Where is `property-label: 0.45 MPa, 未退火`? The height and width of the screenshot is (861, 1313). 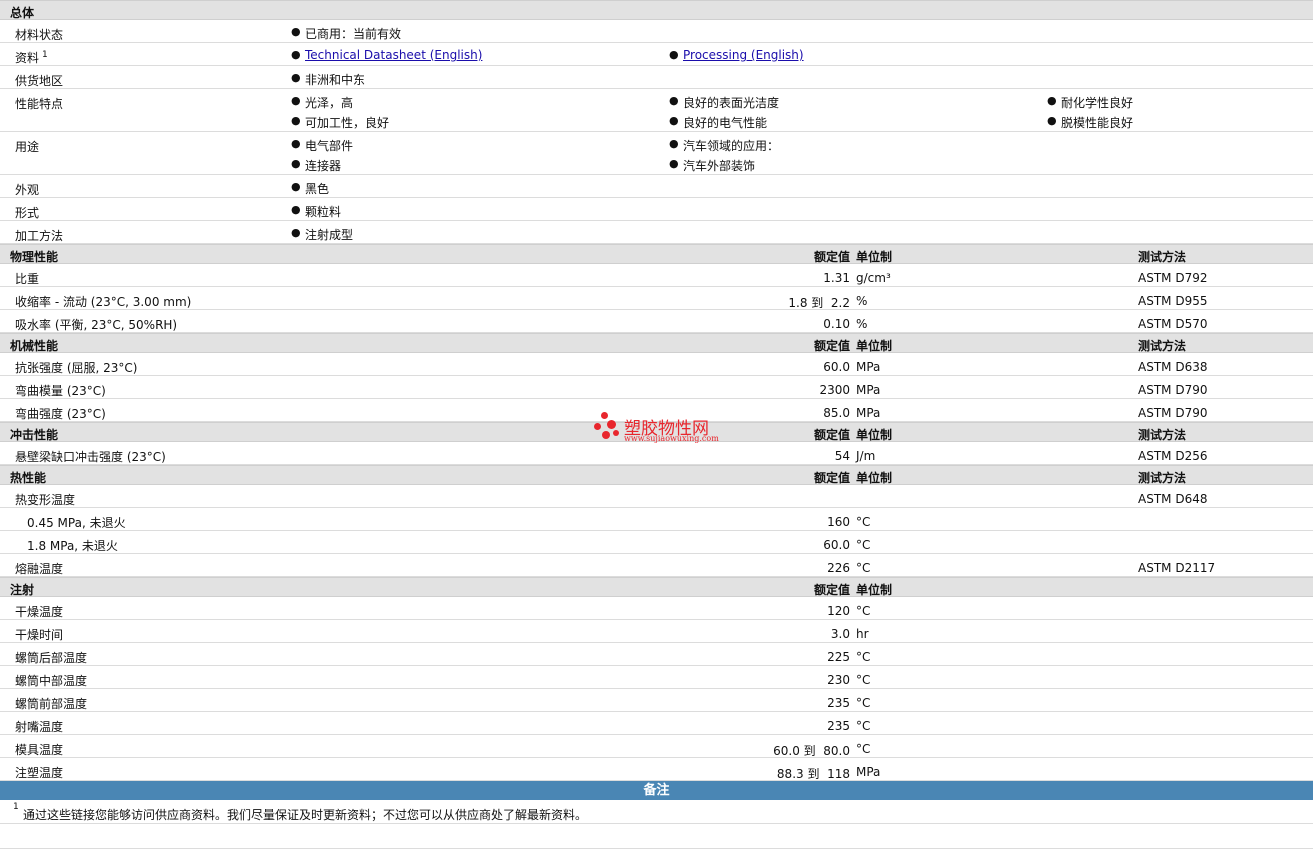
property-label: 0.45 MPa, 未退火 is located at coordinates (76, 523).